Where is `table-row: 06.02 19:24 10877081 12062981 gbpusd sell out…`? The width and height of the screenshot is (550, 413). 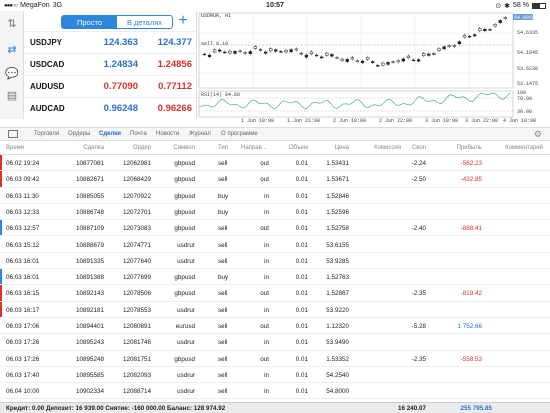 table-row: 06.02 19:24 10877081 12062981 gbpusd sell out… is located at coordinates (275, 163).